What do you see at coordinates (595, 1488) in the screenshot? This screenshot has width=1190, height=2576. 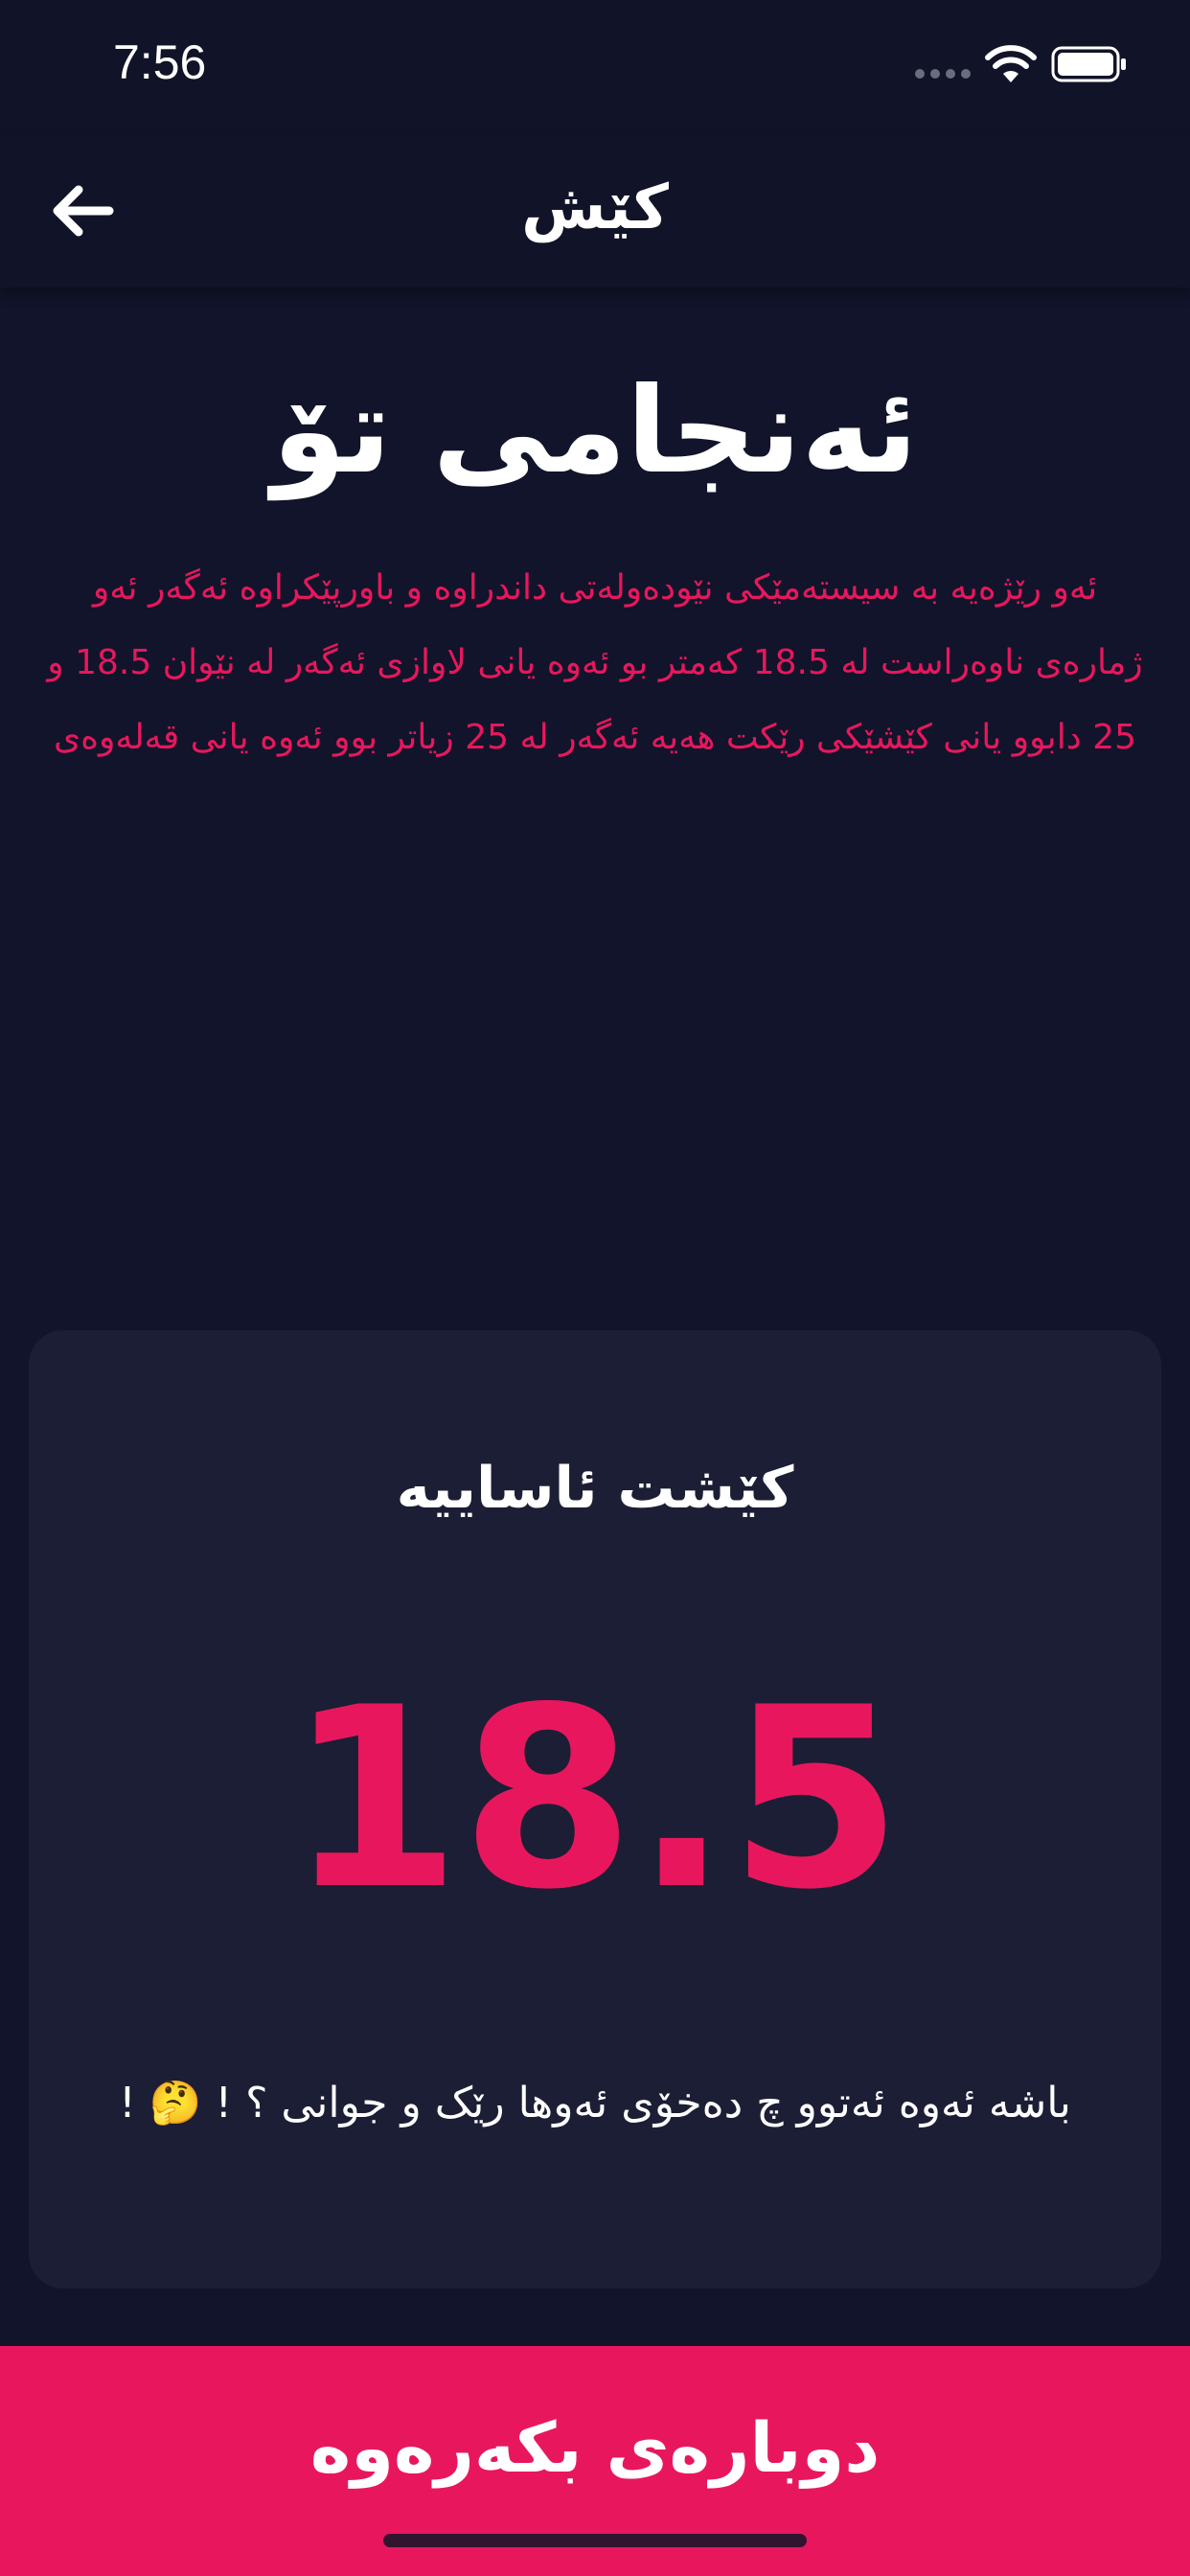 I see `result-category: کێشت ئاساییە` at bounding box center [595, 1488].